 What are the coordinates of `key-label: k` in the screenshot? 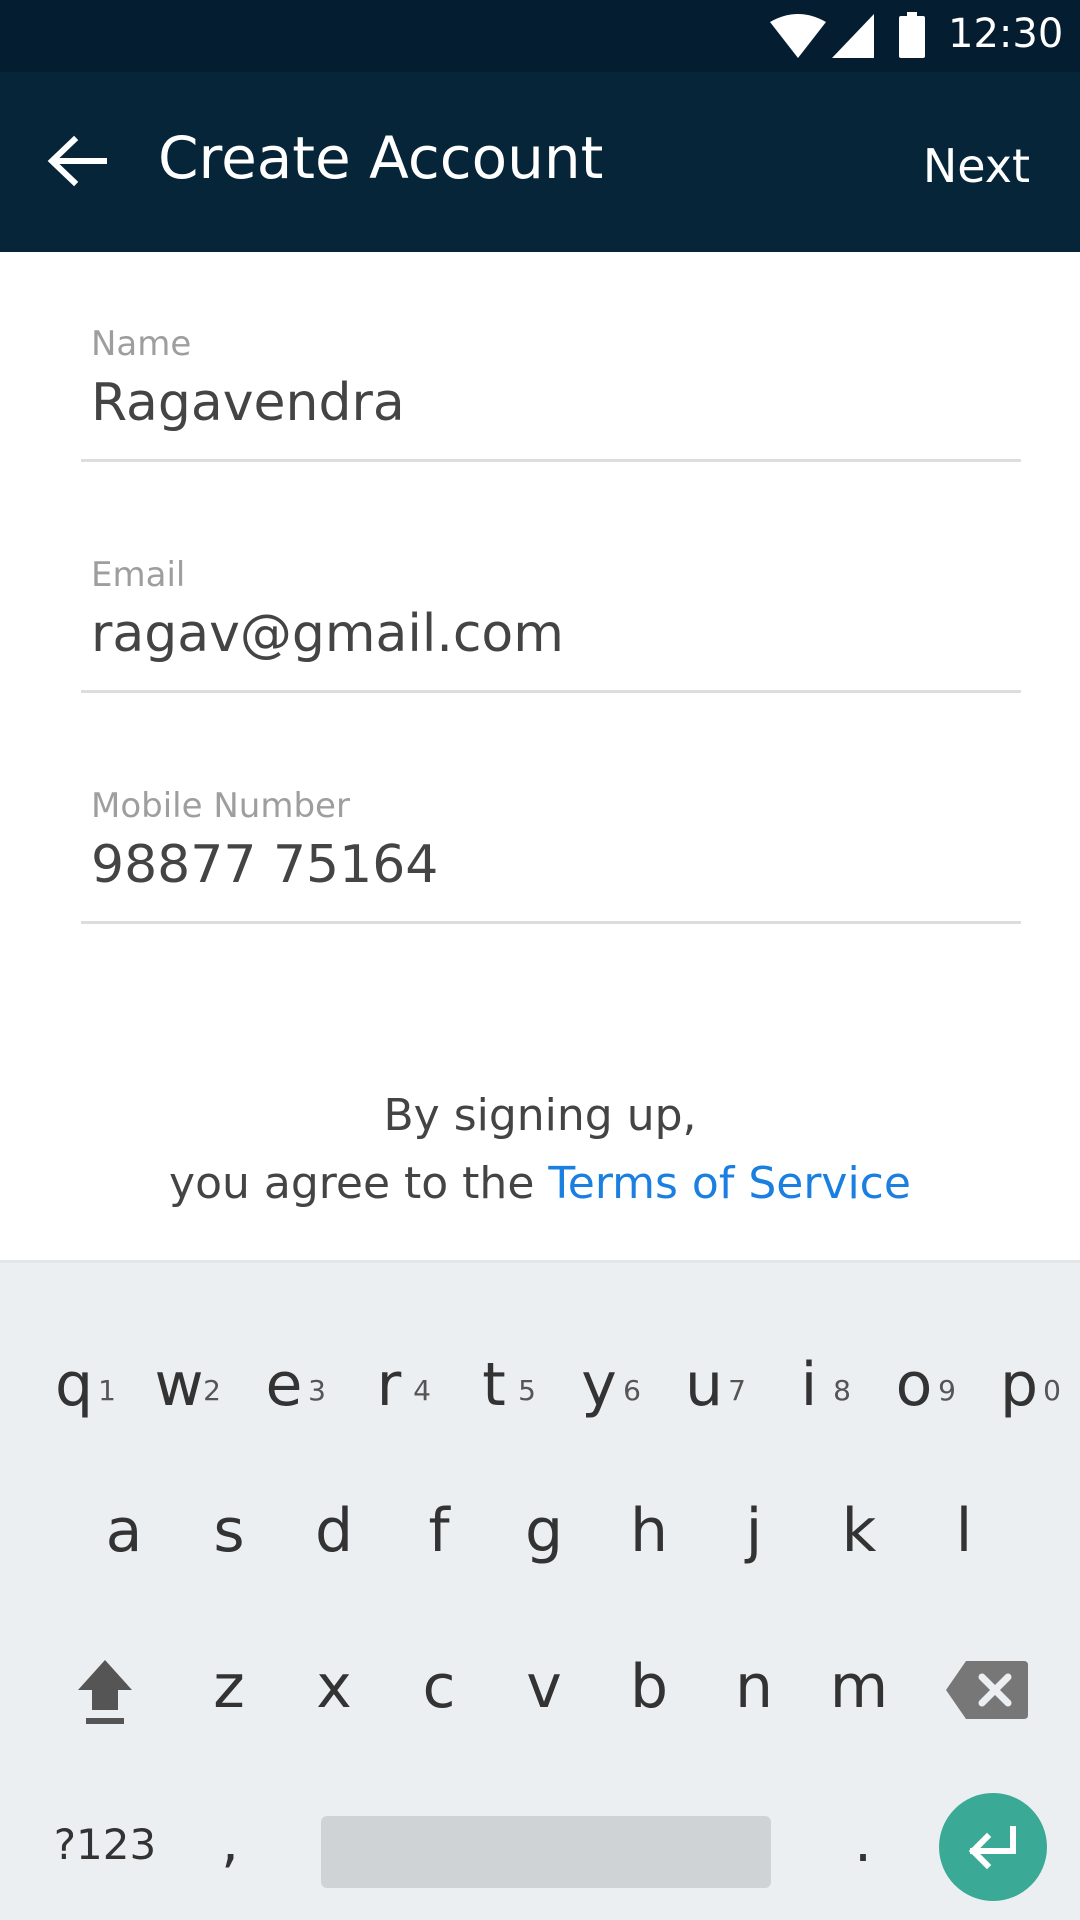 It's located at (859, 1531).